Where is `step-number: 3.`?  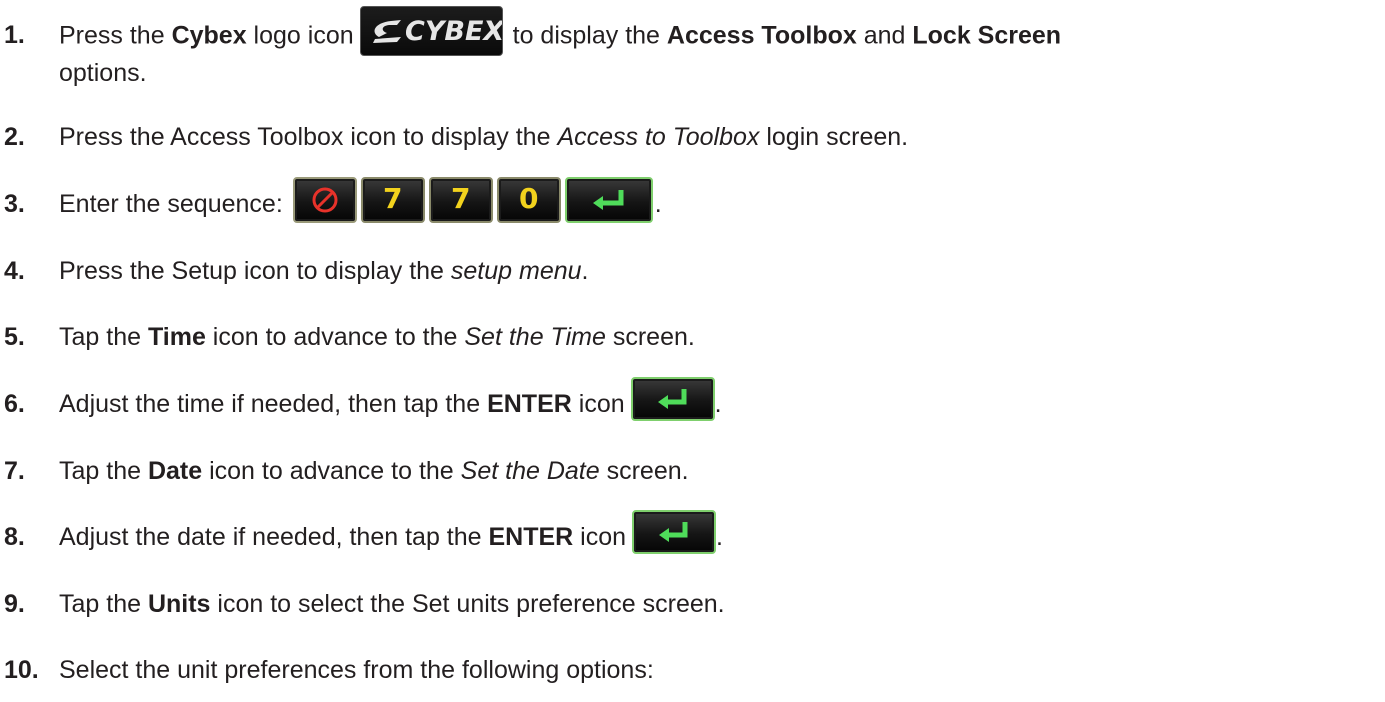 step-number: 3. is located at coordinates (14, 204).